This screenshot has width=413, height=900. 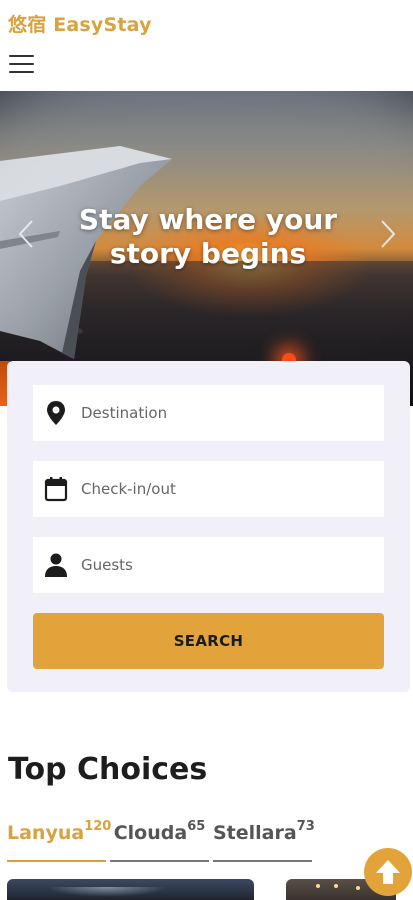 What do you see at coordinates (46, 833) in the screenshot?
I see `tab-label-text: Lanyua` at bounding box center [46, 833].